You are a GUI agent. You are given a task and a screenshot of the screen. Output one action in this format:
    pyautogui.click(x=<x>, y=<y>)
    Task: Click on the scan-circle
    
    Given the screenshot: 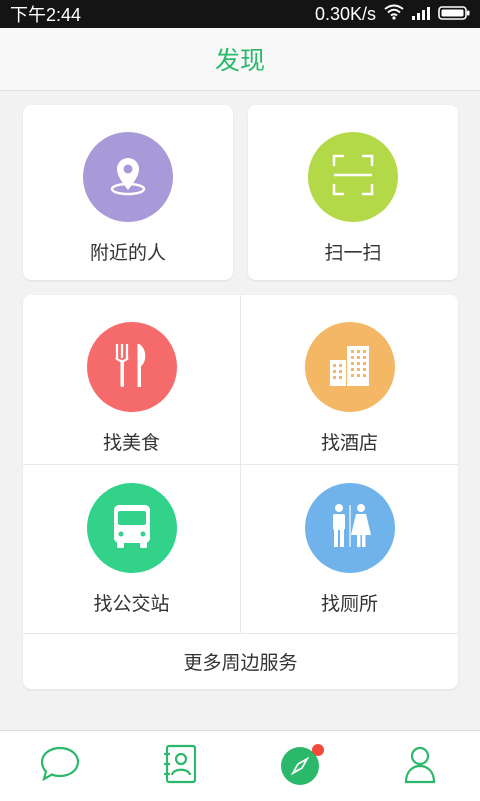 What is the action you would take?
    pyautogui.click(x=353, y=177)
    